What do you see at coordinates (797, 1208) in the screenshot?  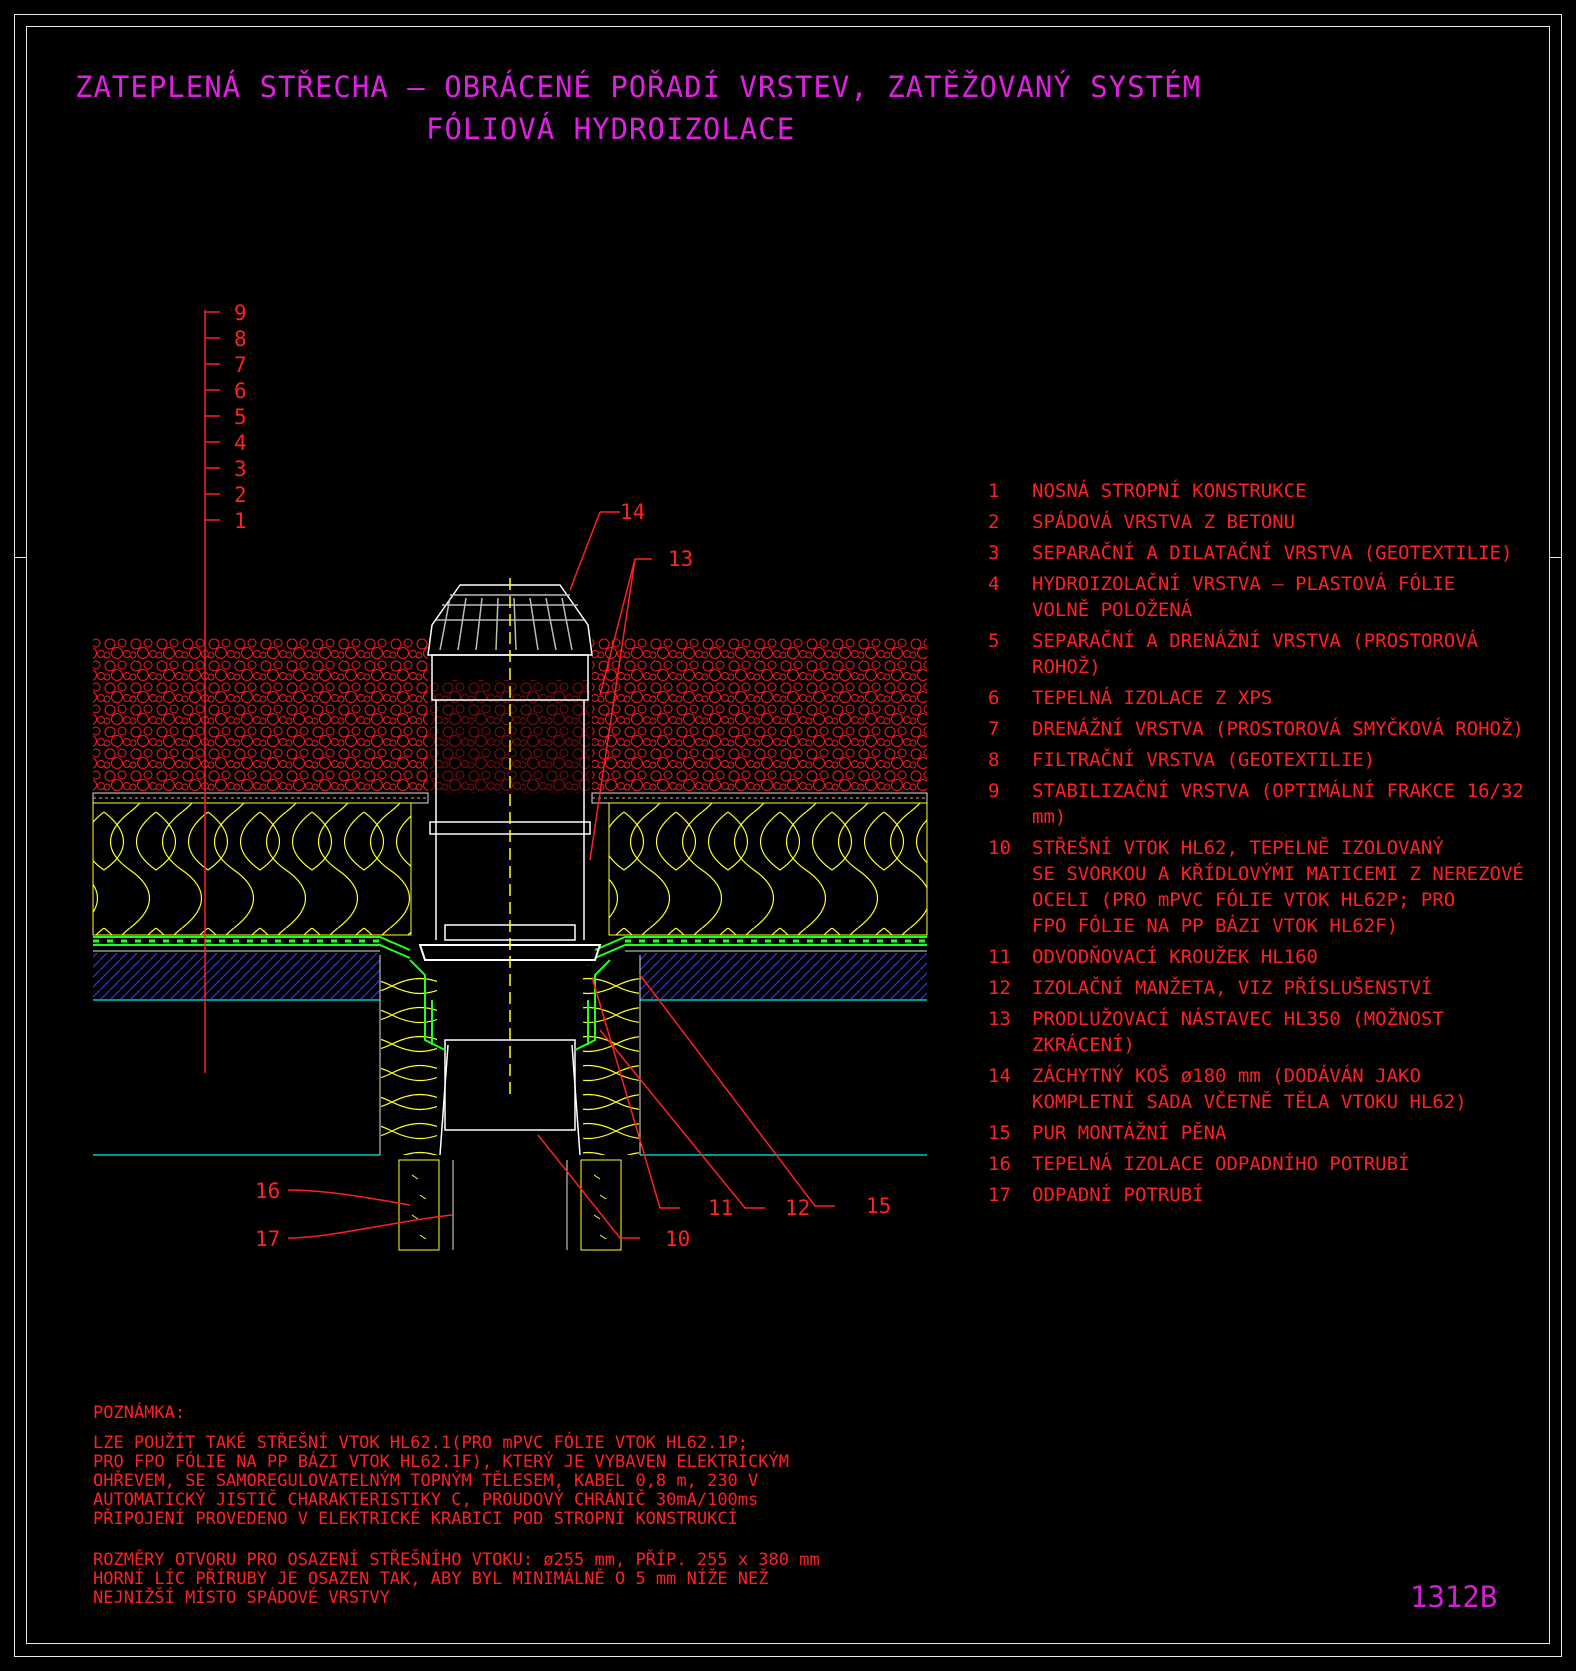 I see `callout-12: 12` at bounding box center [797, 1208].